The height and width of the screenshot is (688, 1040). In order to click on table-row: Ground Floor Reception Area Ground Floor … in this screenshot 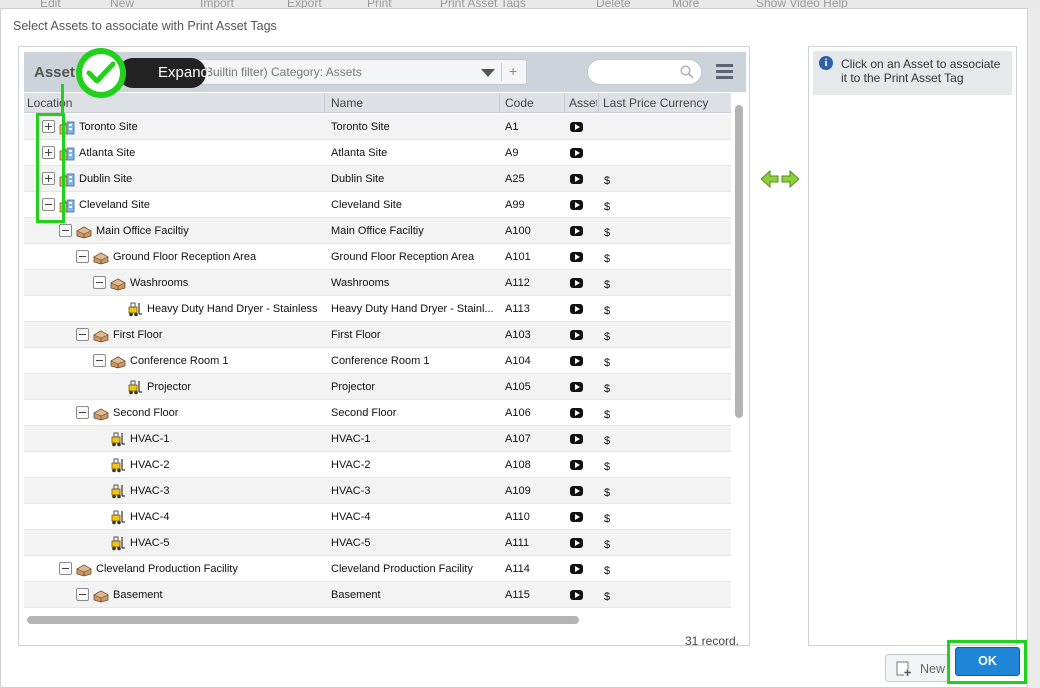, I will do `click(377, 257)`.